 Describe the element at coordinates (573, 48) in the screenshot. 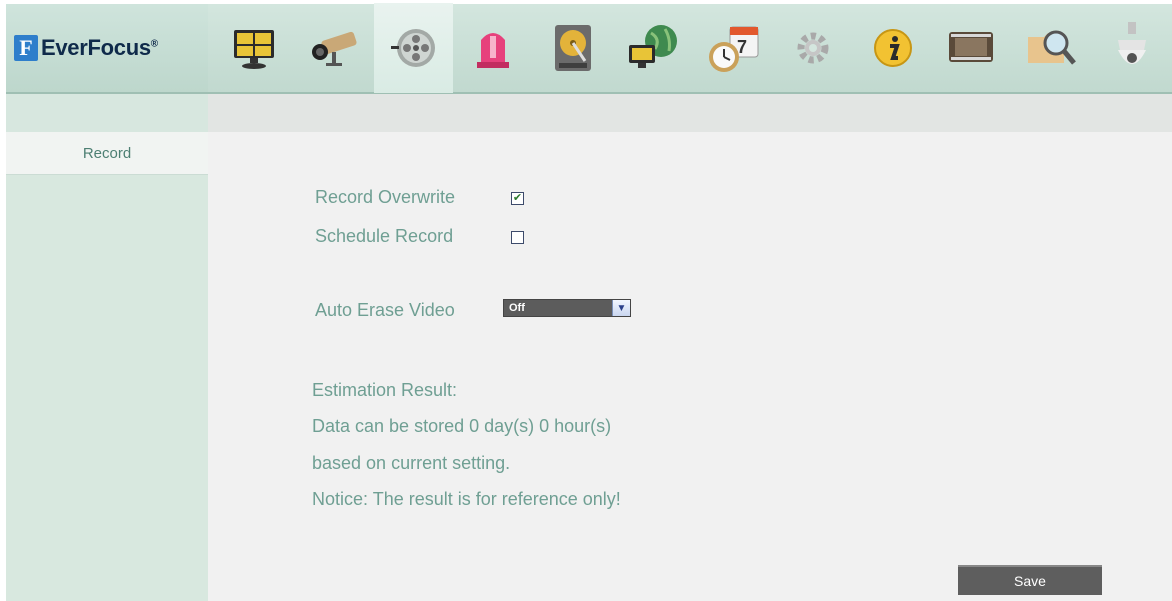

I see `hard-disk-icon` at that location.